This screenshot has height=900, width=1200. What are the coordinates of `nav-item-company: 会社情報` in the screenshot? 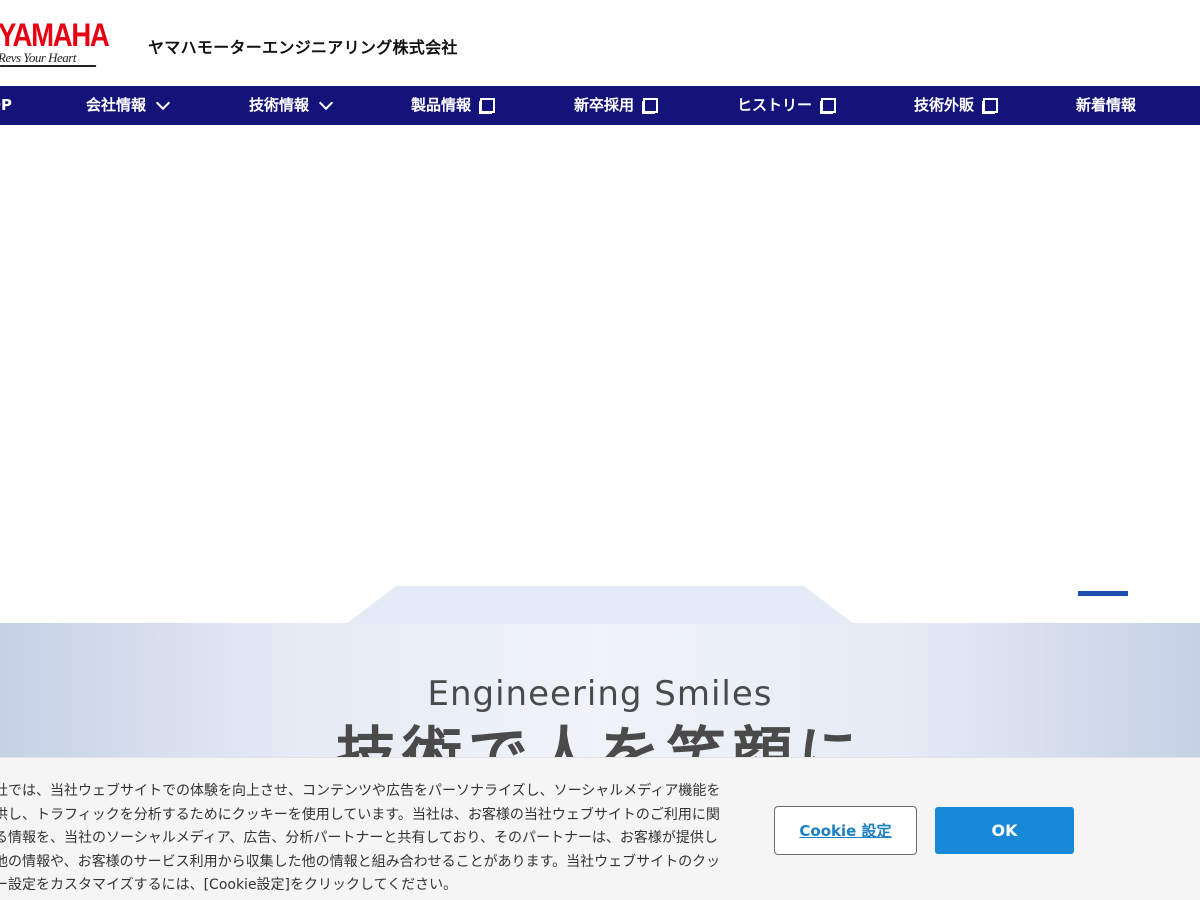 It's located at (128, 105).